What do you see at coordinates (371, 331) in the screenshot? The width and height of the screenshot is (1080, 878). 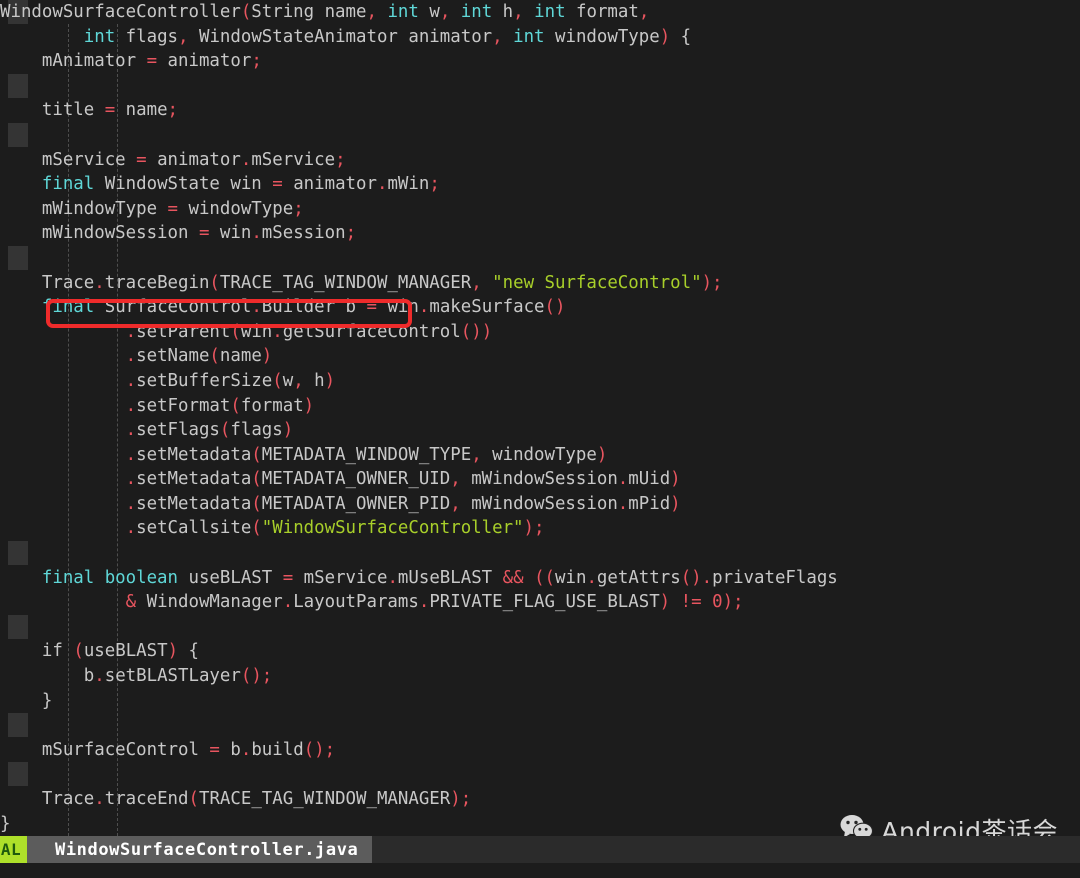 I see `code-token: getSurfaceControl` at bounding box center [371, 331].